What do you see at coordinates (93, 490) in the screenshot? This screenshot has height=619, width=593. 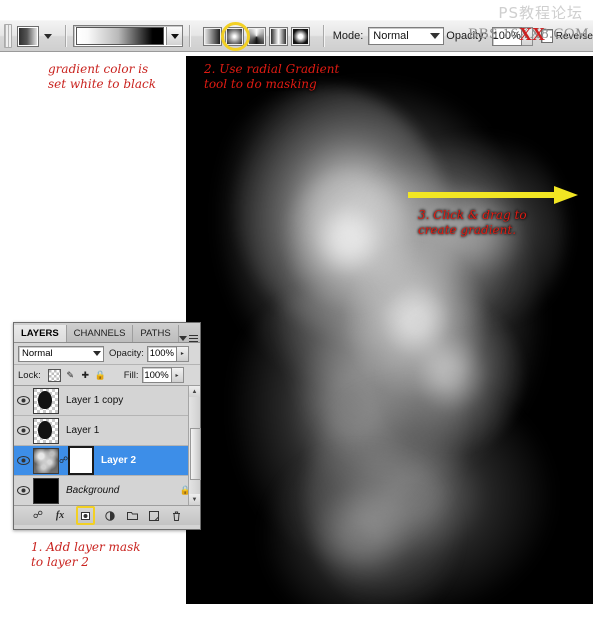 I see `layer-name: Background` at bounding box center [93, 490].